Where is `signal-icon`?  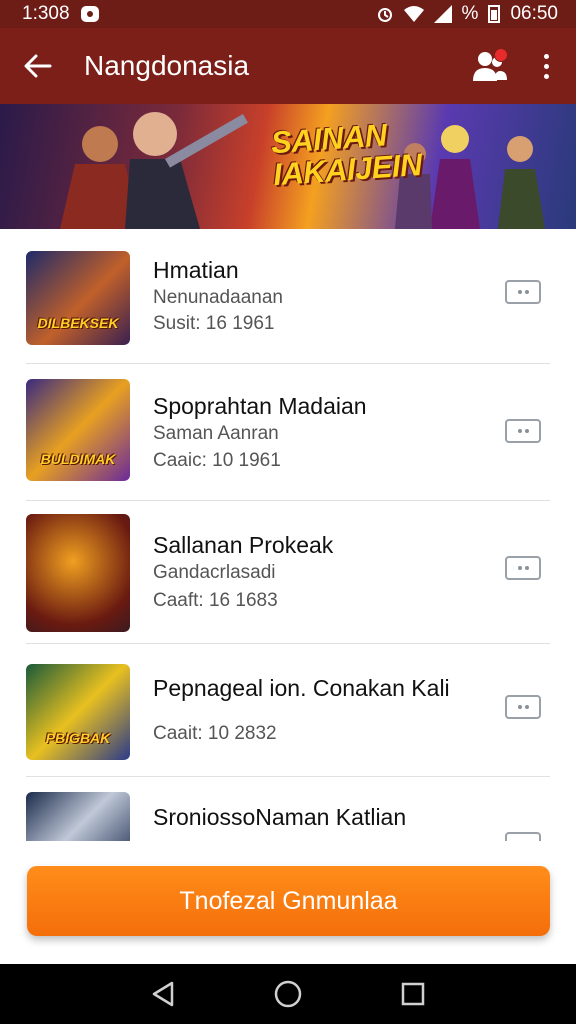 signal-icon is located at coordinates (442, 14).